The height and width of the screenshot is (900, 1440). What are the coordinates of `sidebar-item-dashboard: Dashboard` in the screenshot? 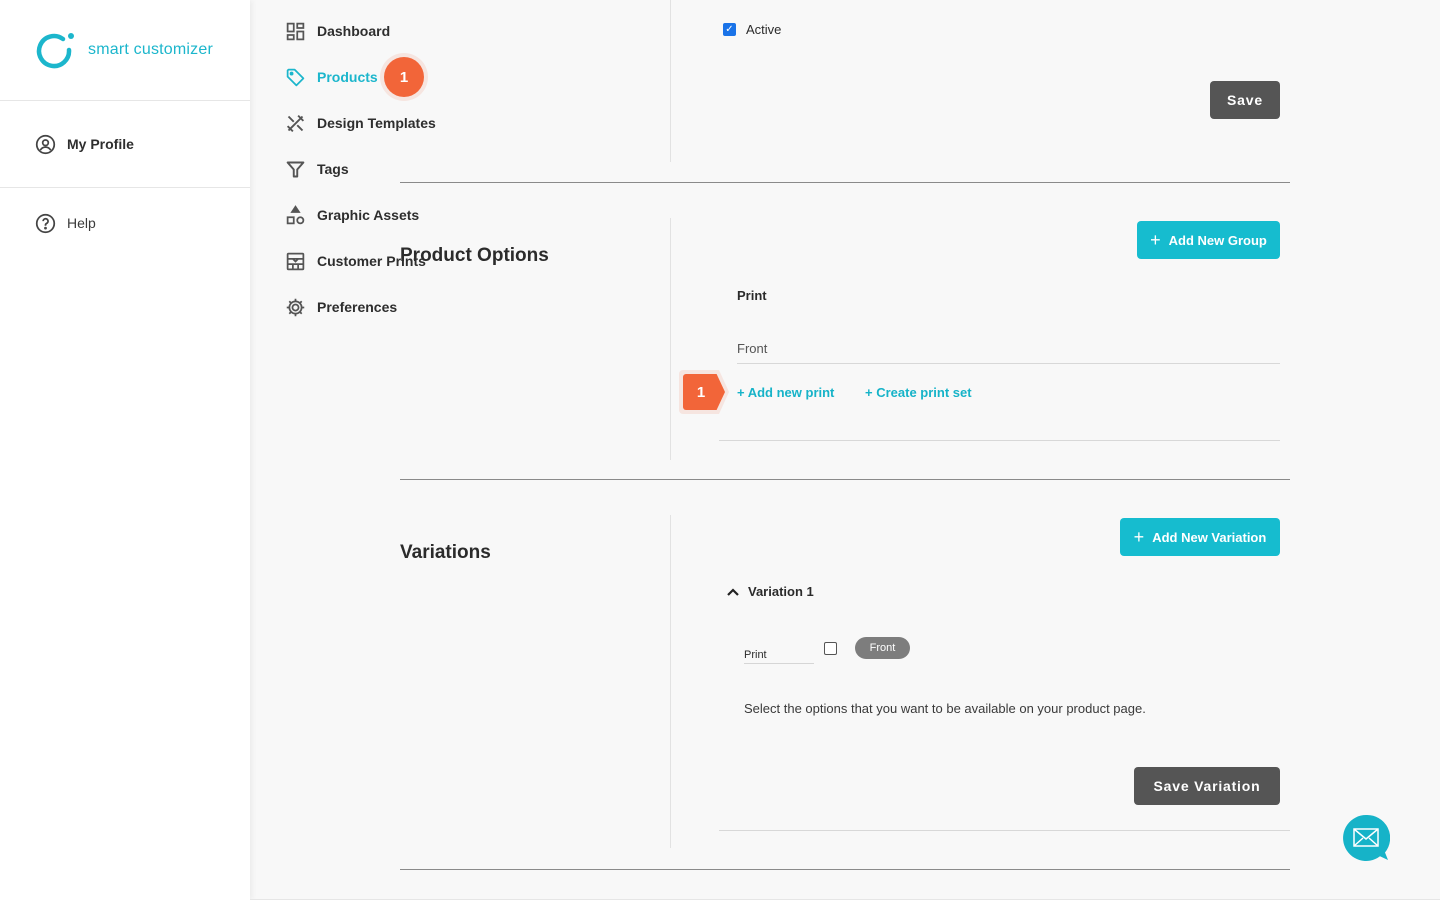 It's located at (845, 31).